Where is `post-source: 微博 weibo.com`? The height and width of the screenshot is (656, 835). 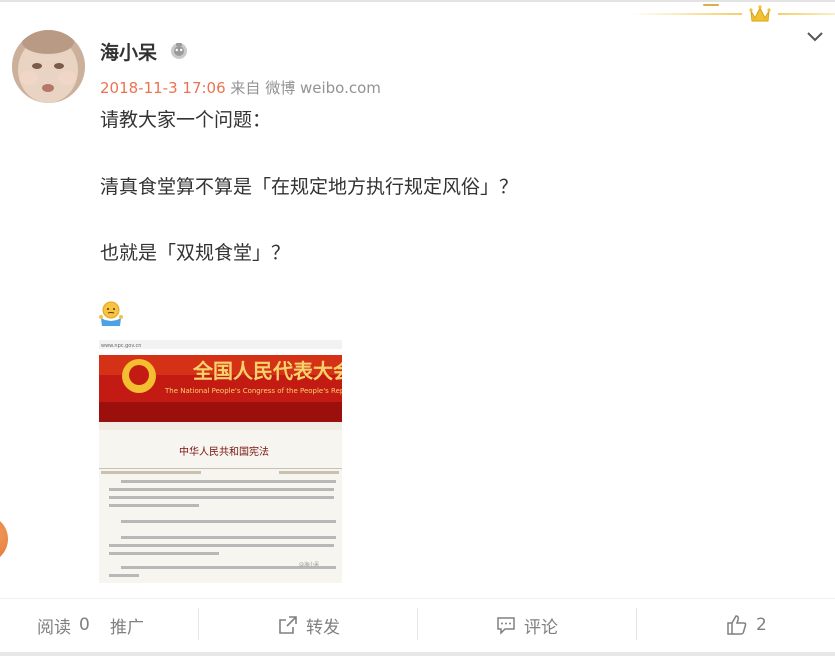
post-source: 微博 weibo.com is located at coordinates (323, 88).